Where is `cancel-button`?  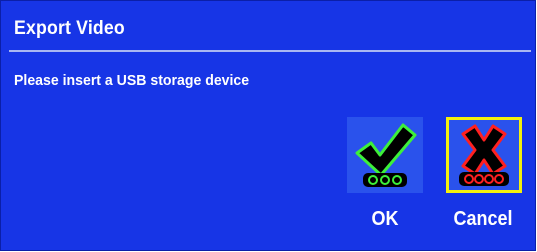 cancel-button is located at coordinates (484, 155).